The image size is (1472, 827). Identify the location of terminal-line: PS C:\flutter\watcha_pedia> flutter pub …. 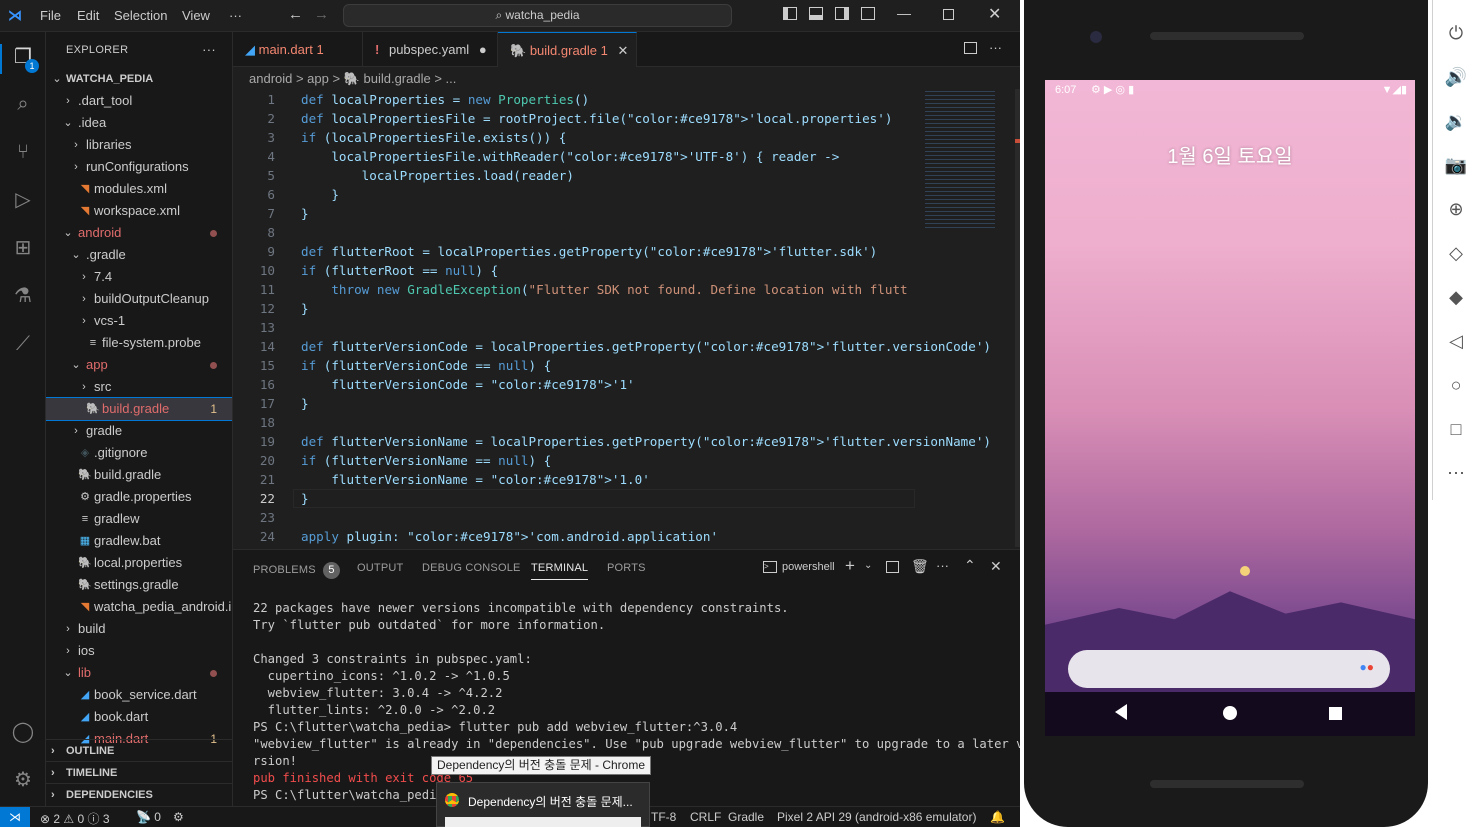
(495, 727).